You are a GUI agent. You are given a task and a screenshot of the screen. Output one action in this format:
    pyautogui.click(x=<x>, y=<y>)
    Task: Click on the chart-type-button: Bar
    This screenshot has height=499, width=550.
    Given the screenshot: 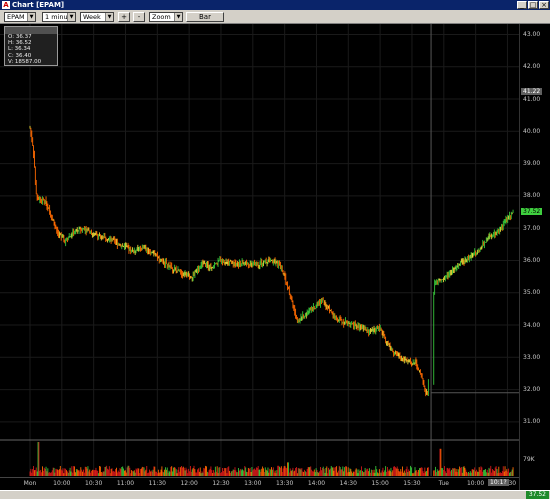 What is the action you would take?
    pyautogui.click(x=205, y=17)
    